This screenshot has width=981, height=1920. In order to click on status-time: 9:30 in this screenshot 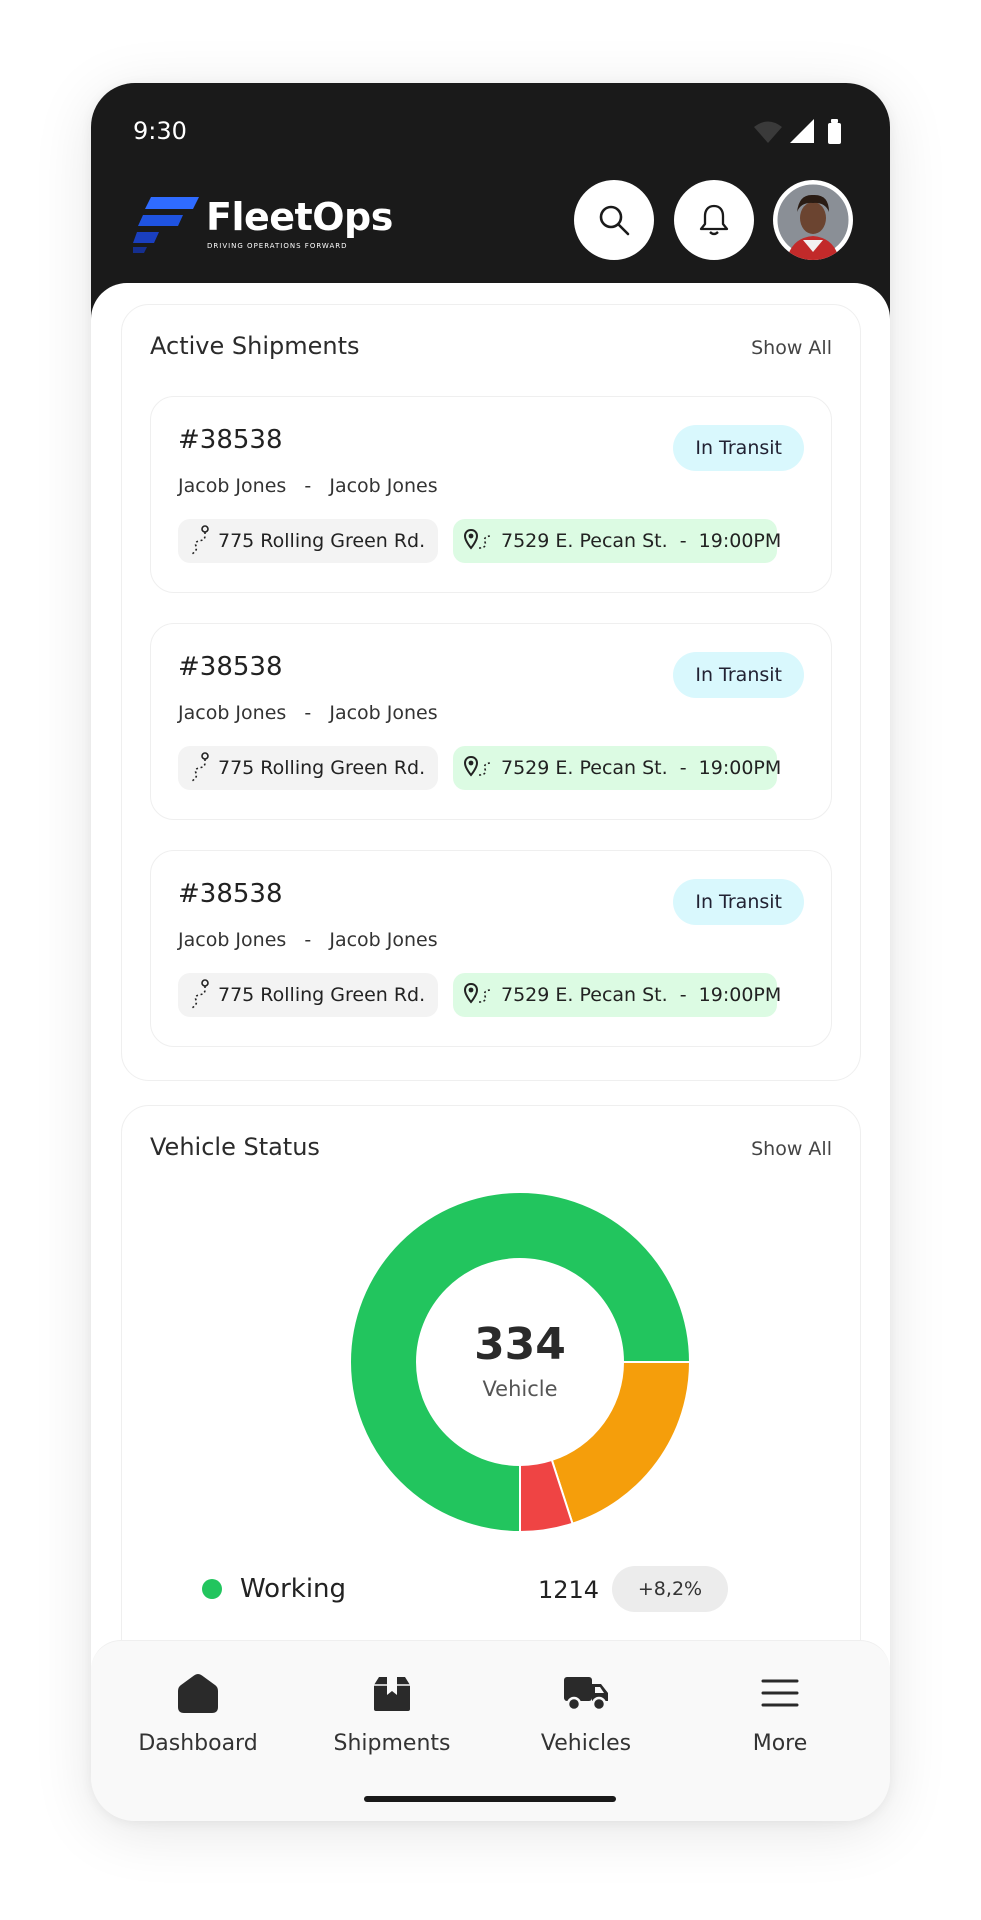, I will do `click(160, 131)`.